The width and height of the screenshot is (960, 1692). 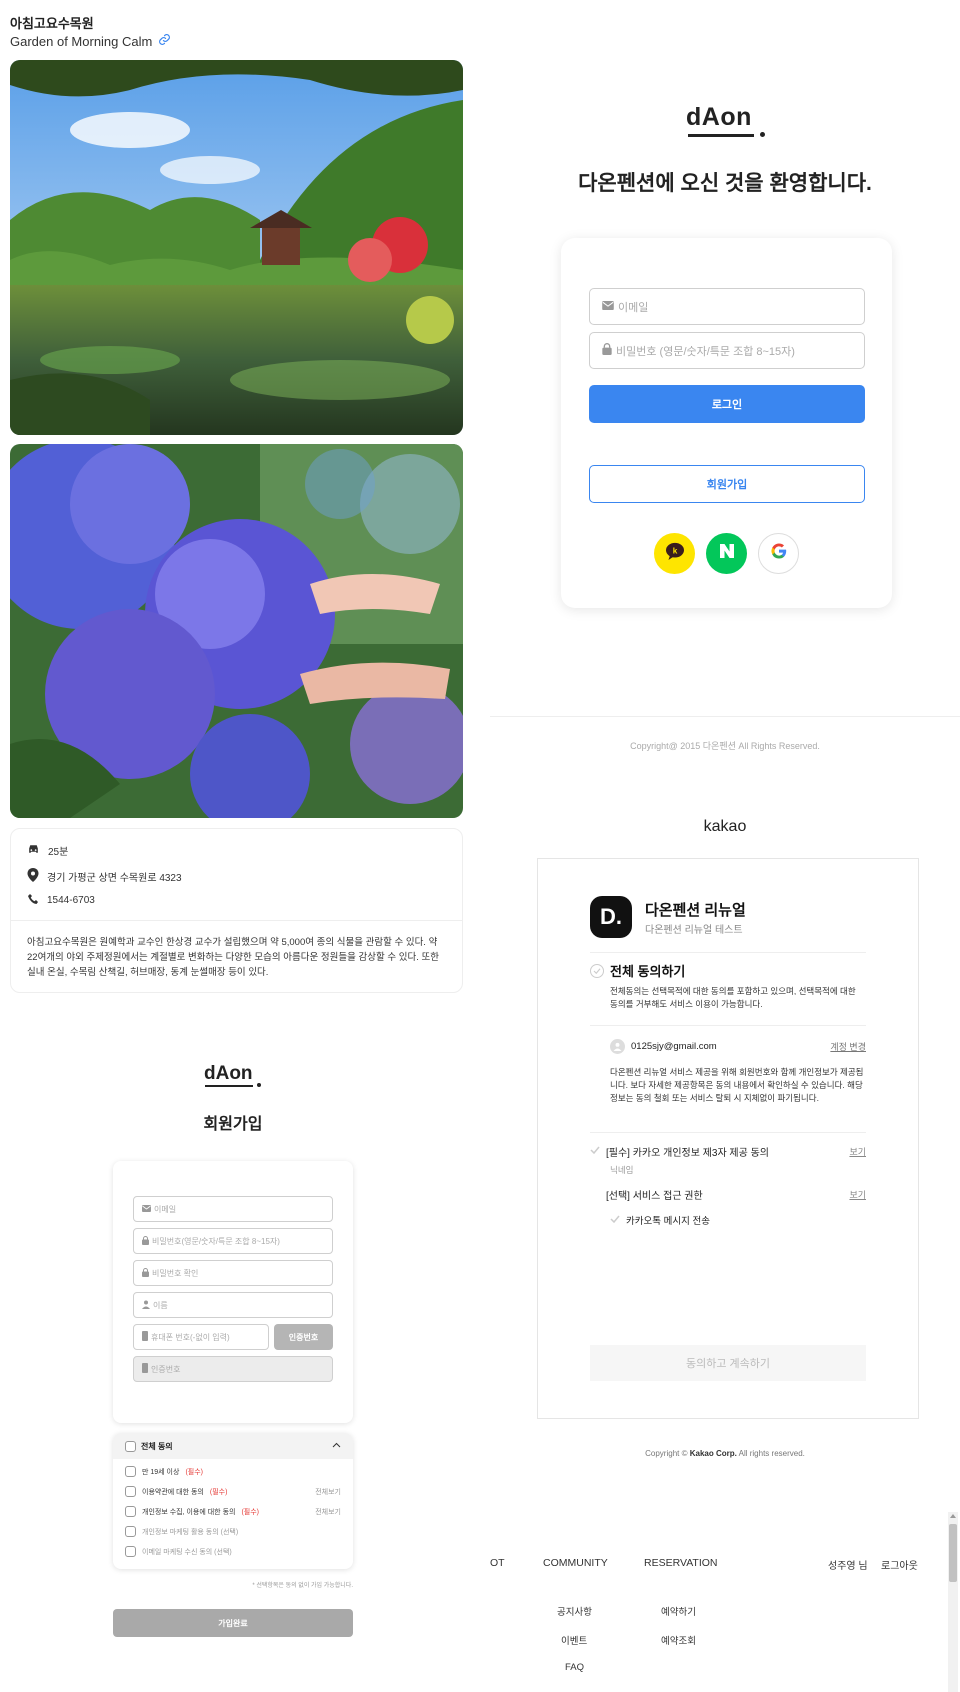 I want to click on agreement-label: 이메일 마케팅 수신 동의 (선택), so click(x=187, y=1552).